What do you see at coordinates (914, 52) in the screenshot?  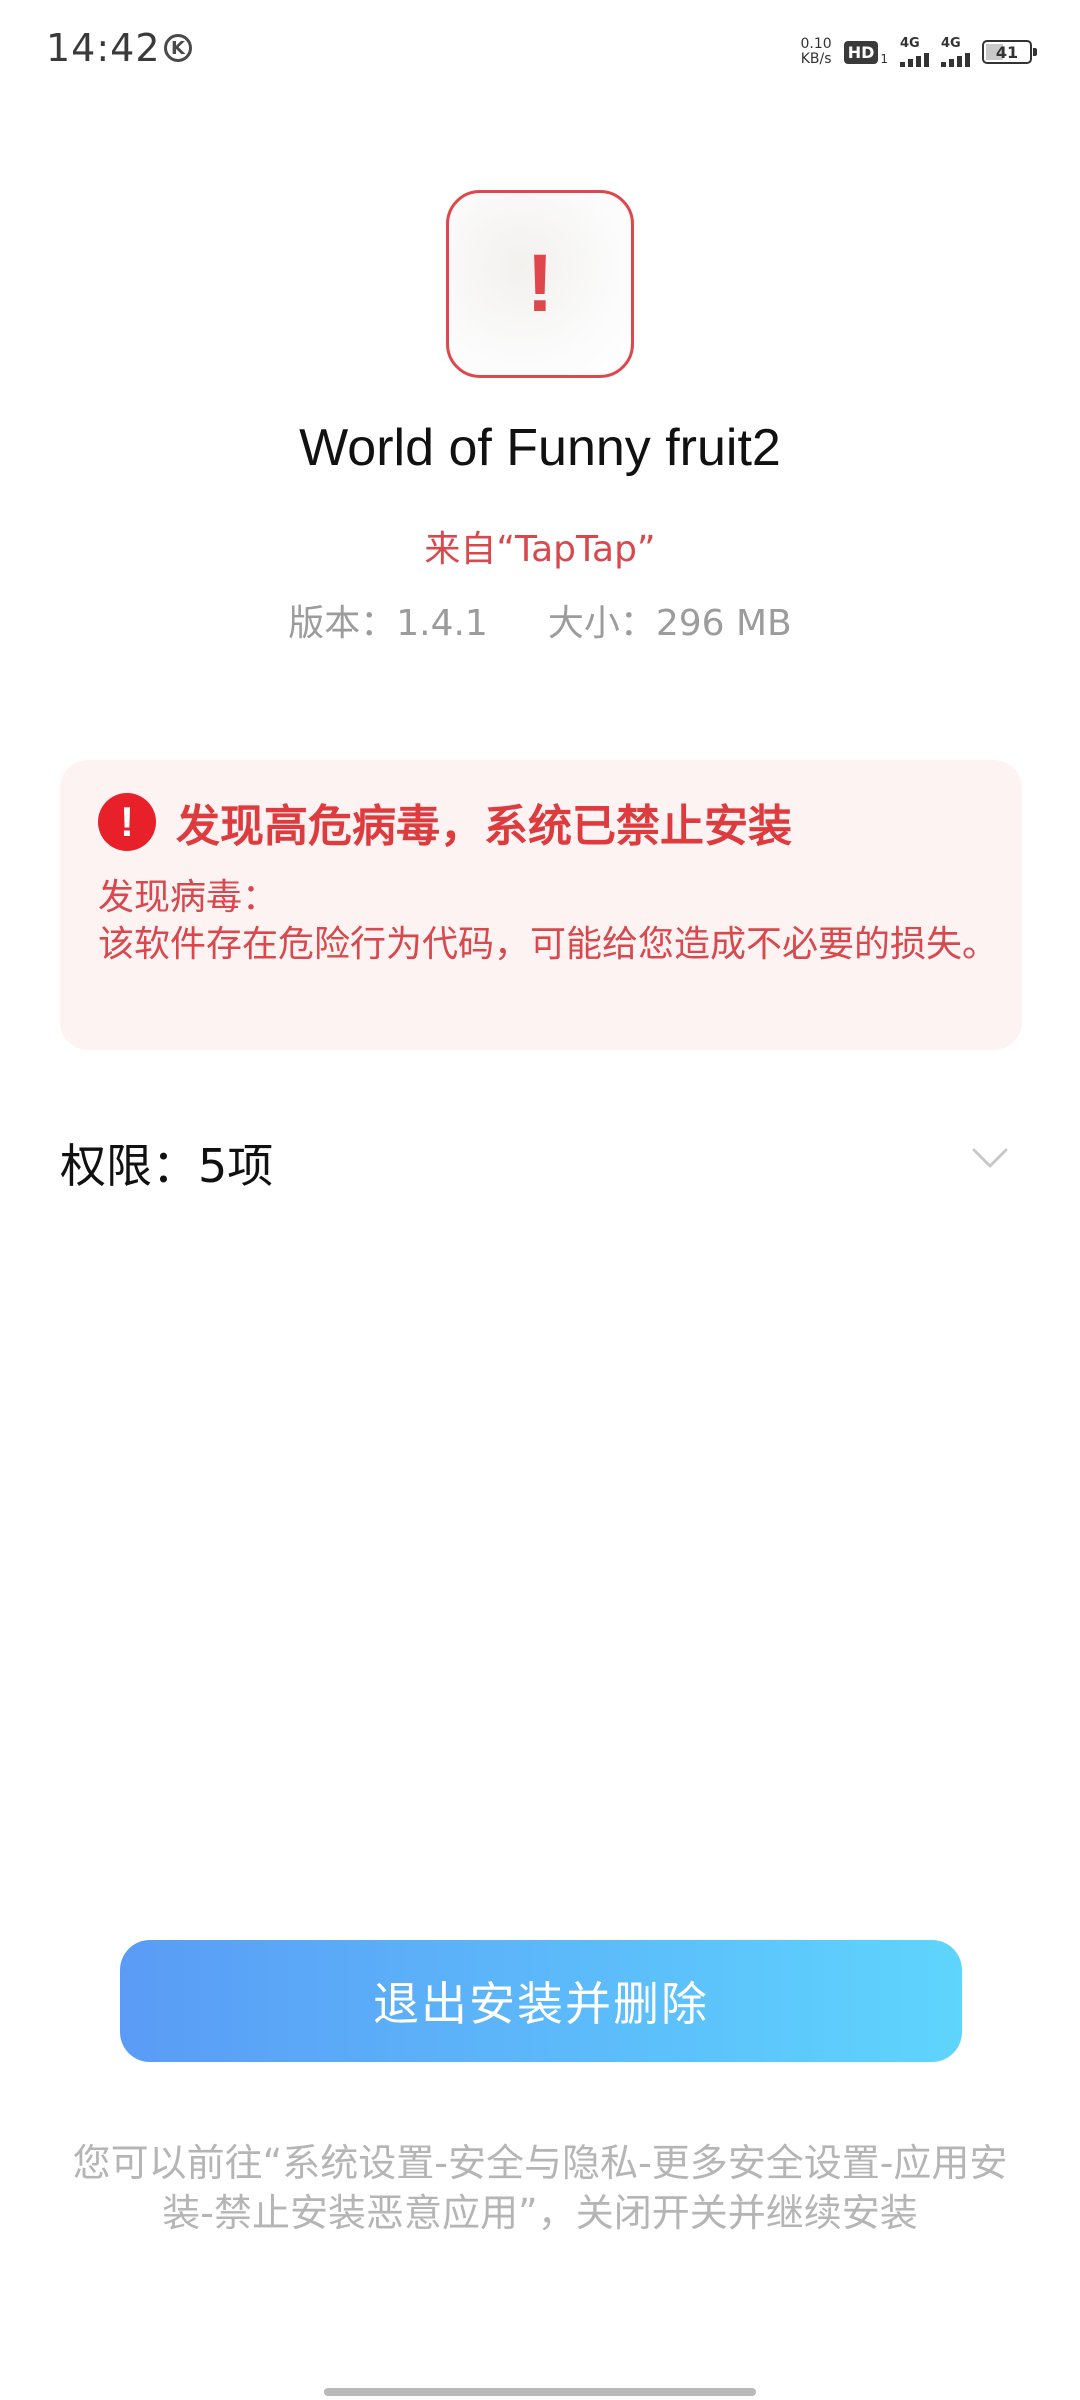 I see `signal-sim1-icon: 4G` at bounding box center [914, 52].